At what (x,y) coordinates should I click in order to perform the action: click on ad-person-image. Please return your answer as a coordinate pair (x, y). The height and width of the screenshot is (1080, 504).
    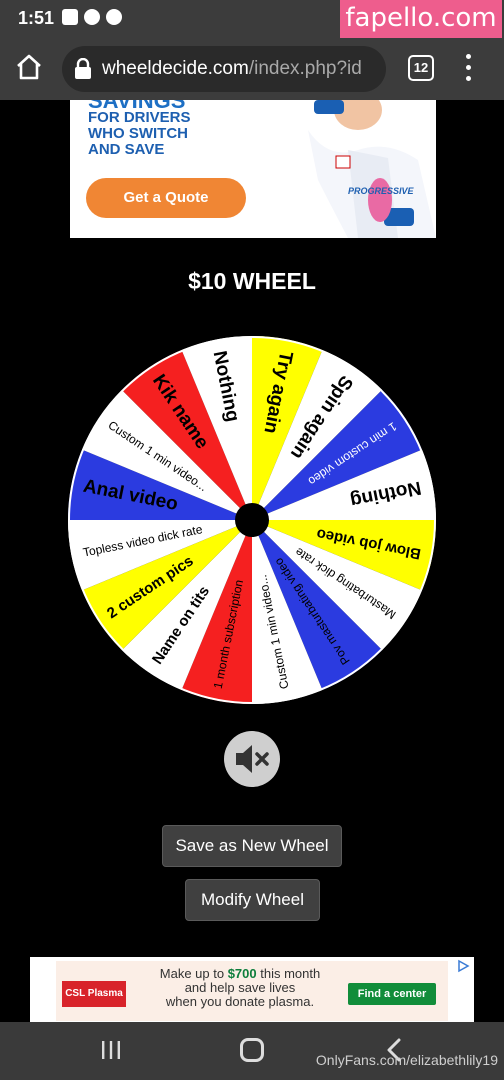
    Looking at the image, I should click on (362, 169).